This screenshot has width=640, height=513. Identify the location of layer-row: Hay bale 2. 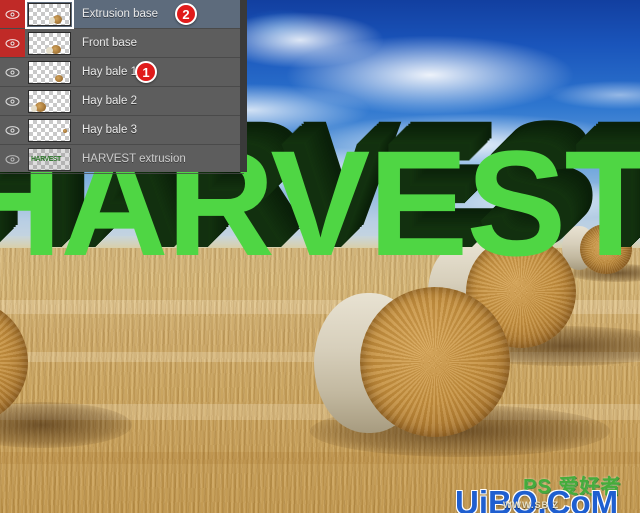
(122, 101).